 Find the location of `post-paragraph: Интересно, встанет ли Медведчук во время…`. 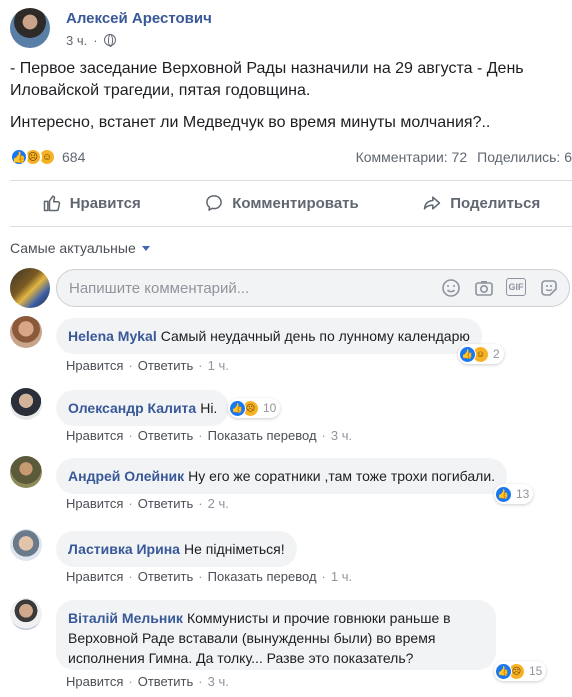

post-paragraph: Интересно, встанет ли Медведчук во время… is located at coordinates (250, 122).